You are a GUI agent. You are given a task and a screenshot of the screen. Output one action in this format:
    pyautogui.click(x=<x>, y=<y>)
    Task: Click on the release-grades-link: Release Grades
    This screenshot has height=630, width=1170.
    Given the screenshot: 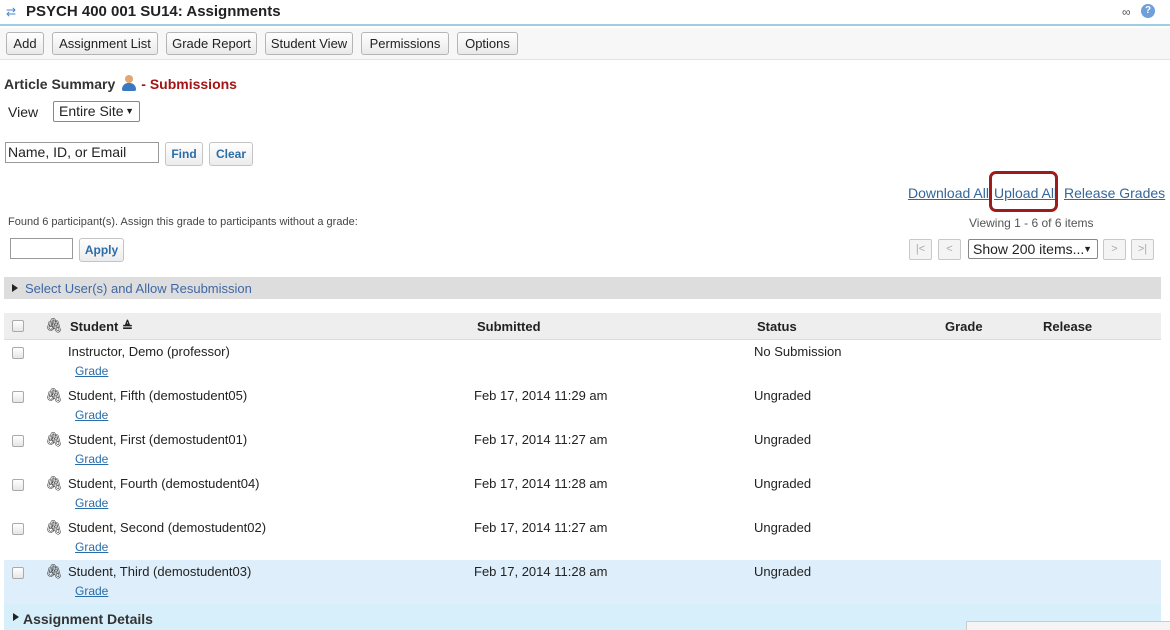 What is the action you would take?
    pyautogui.click(x=1114, y=193)
    